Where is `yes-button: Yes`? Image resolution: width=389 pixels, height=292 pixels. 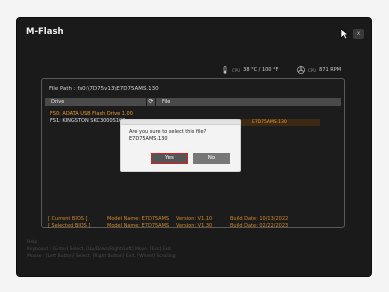
yes-button: Yes is located at coordinates (169, 158).